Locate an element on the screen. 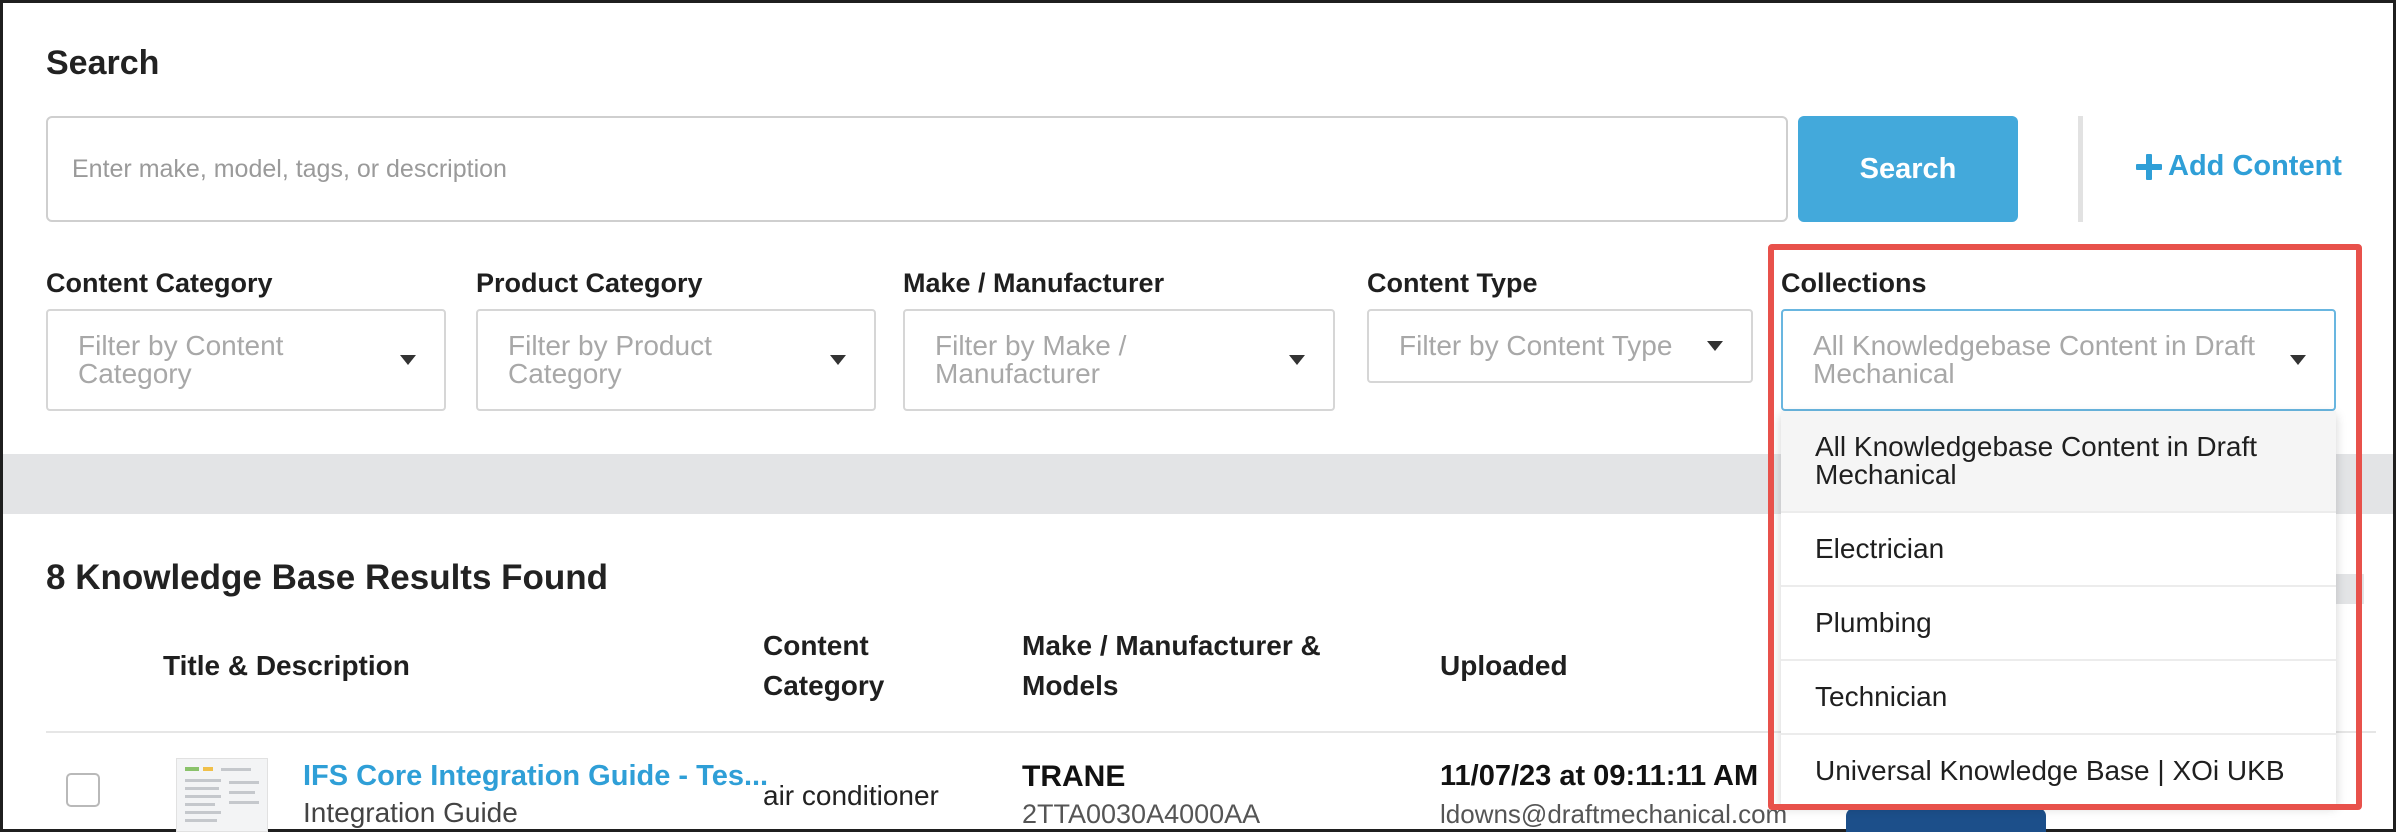 The width and height of the screenshot is (2396, 832). plus-icon is located at coordinates (2149, 166).